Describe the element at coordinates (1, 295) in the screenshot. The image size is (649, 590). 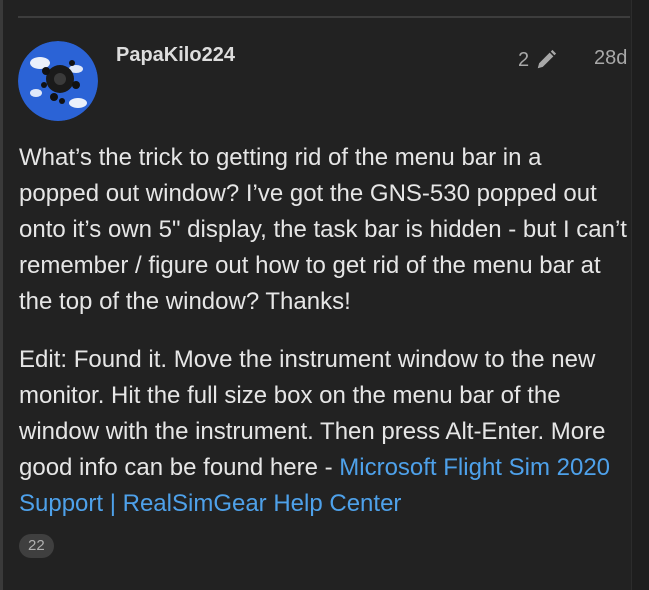
I see `left-border` at that location.